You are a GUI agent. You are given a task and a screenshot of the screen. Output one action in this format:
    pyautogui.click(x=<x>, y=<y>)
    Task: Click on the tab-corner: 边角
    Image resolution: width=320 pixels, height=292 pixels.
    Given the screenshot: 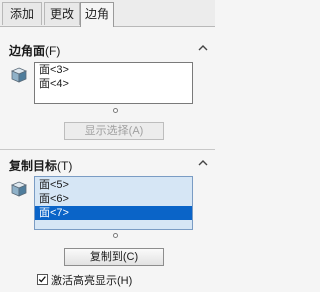 What is the action you would take?
    pyautogui.click(x=97, y=14)
    